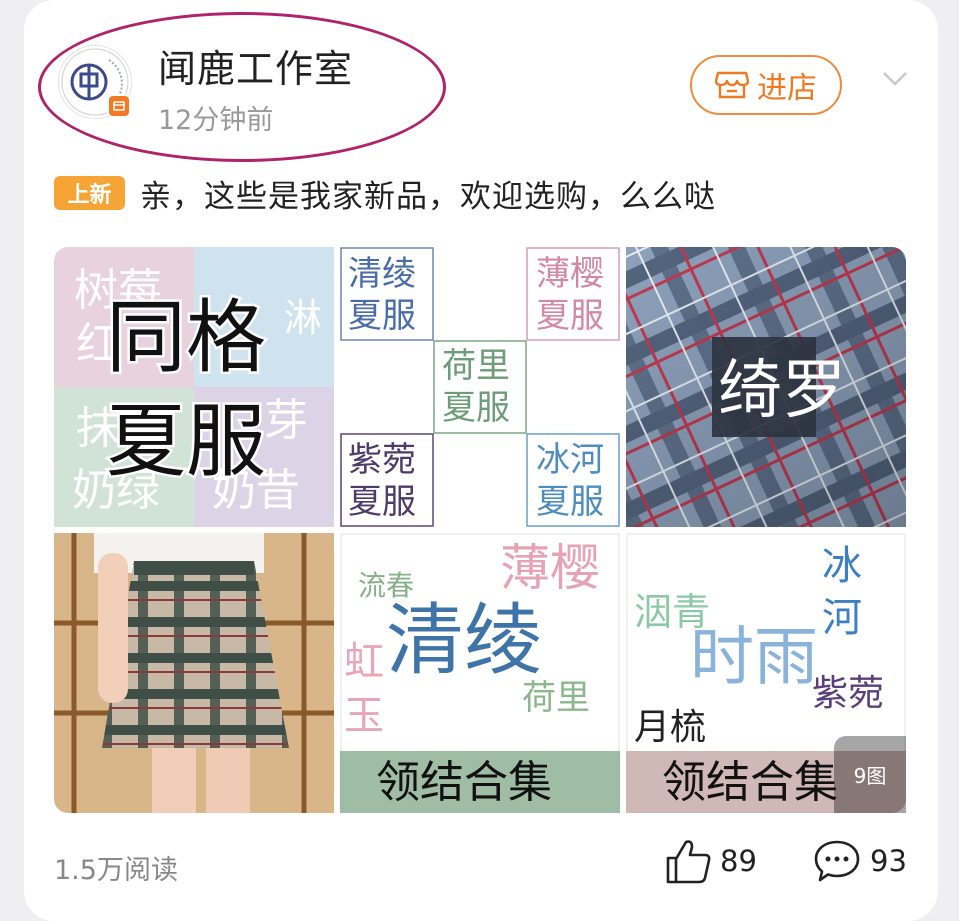 This screenshot has width=959, height=921. I want to click on comment-button: 93, so click(859, 861).